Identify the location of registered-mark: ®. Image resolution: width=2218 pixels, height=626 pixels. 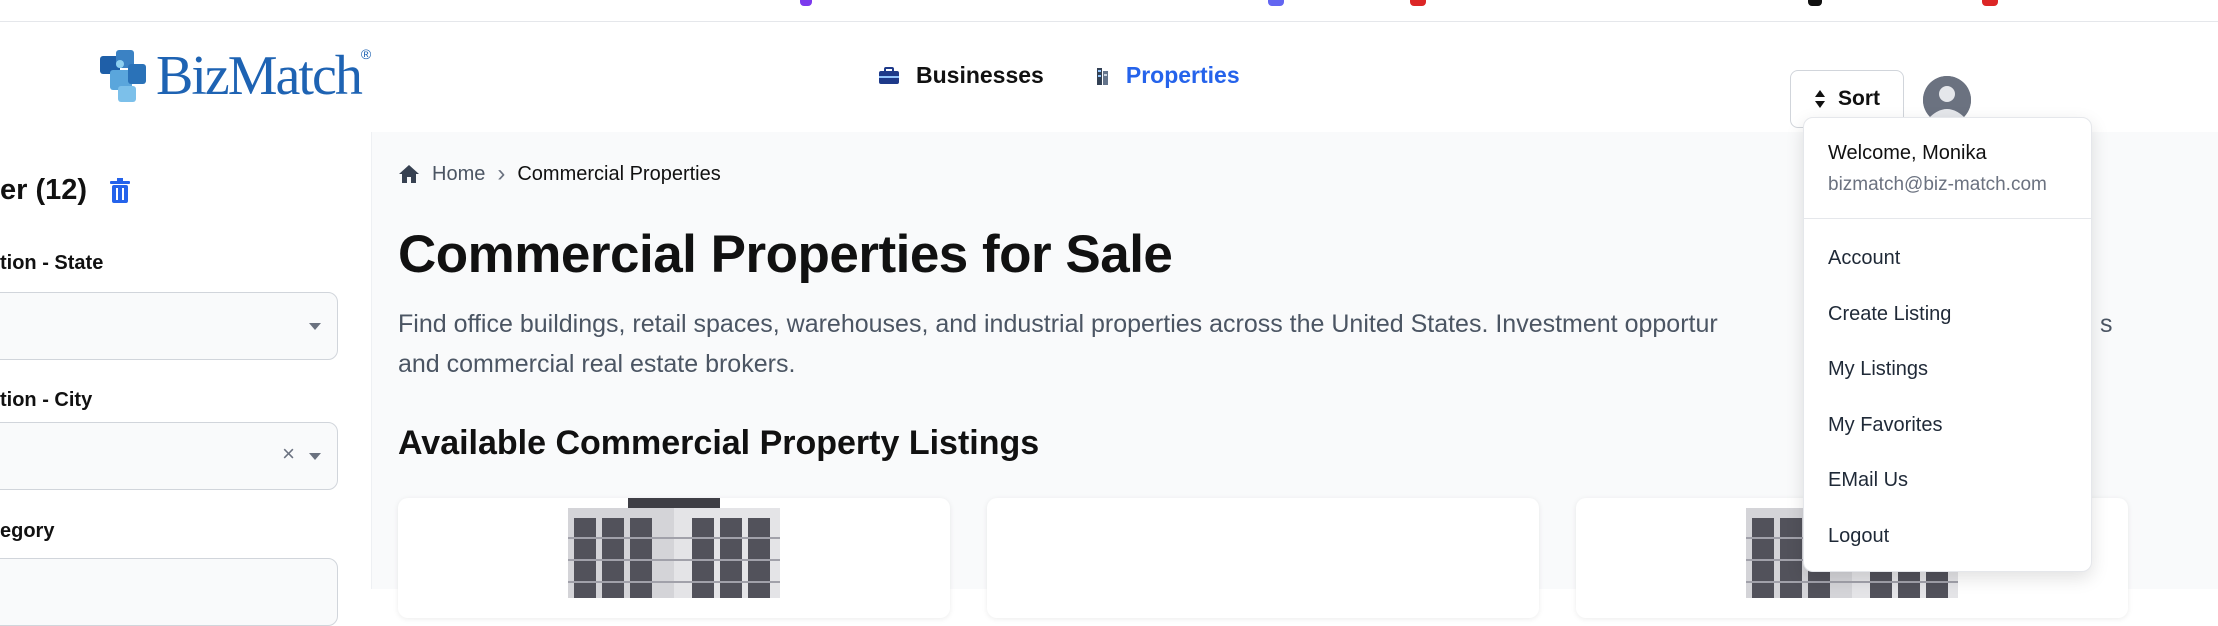
(366, 54).